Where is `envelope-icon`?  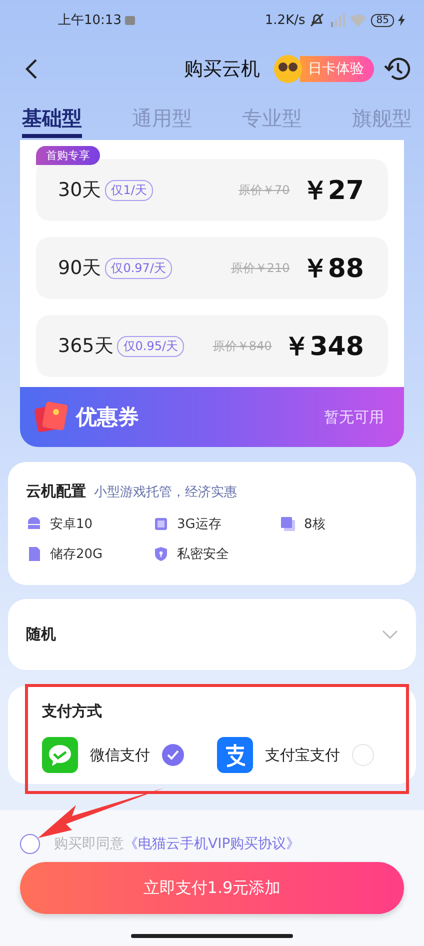 envelope-icon is located at coordinates (52, 417).